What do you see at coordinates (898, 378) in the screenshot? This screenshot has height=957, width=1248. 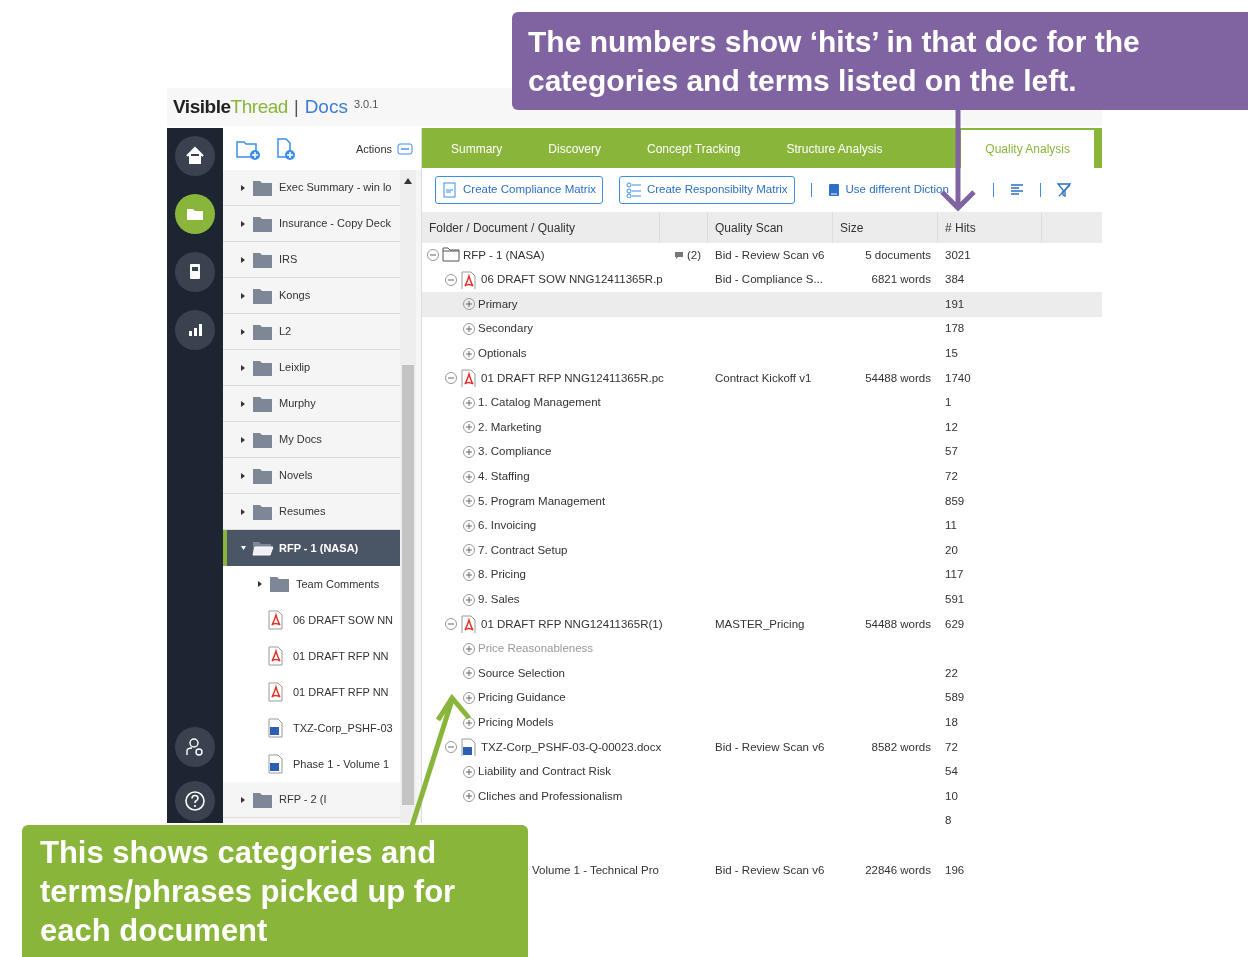 I see `size-cell-text: 54488 words` at bounding box center [898, 378].